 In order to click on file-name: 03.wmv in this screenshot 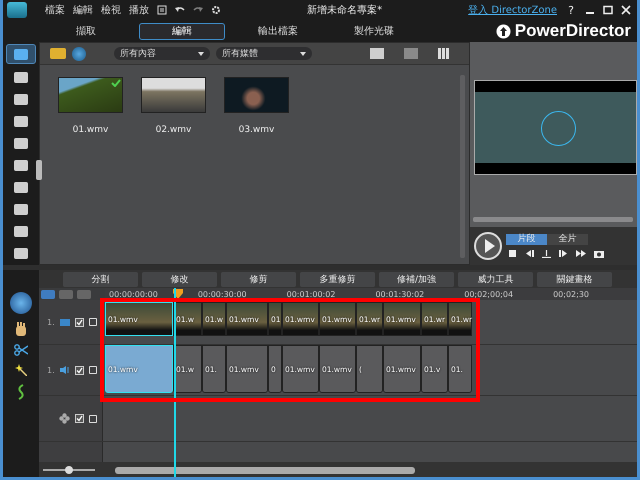, I will do `click(256, 130)`.